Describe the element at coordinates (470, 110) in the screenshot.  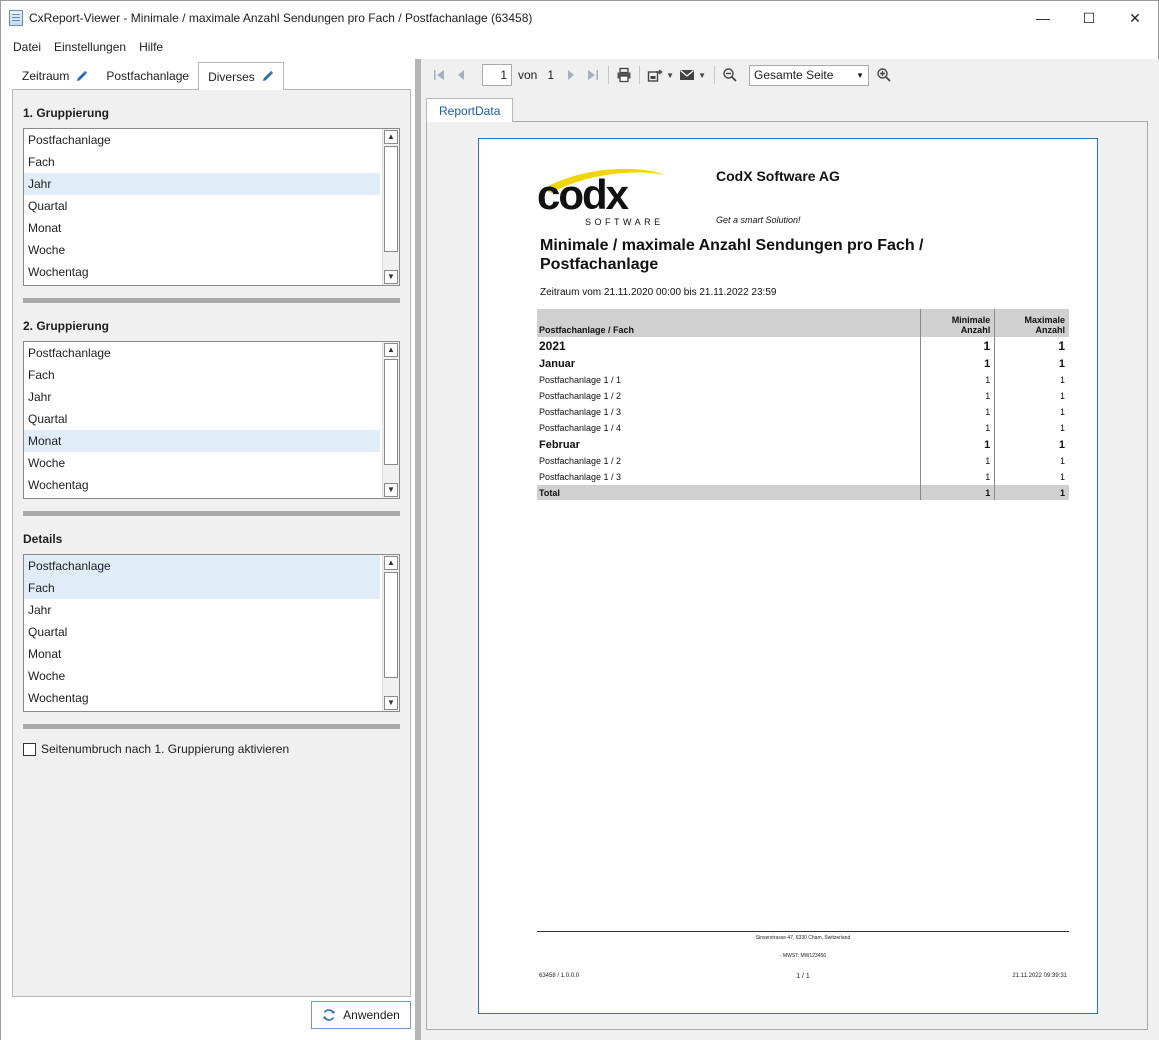
I see `tab-reportdata: ReportData` at that location.